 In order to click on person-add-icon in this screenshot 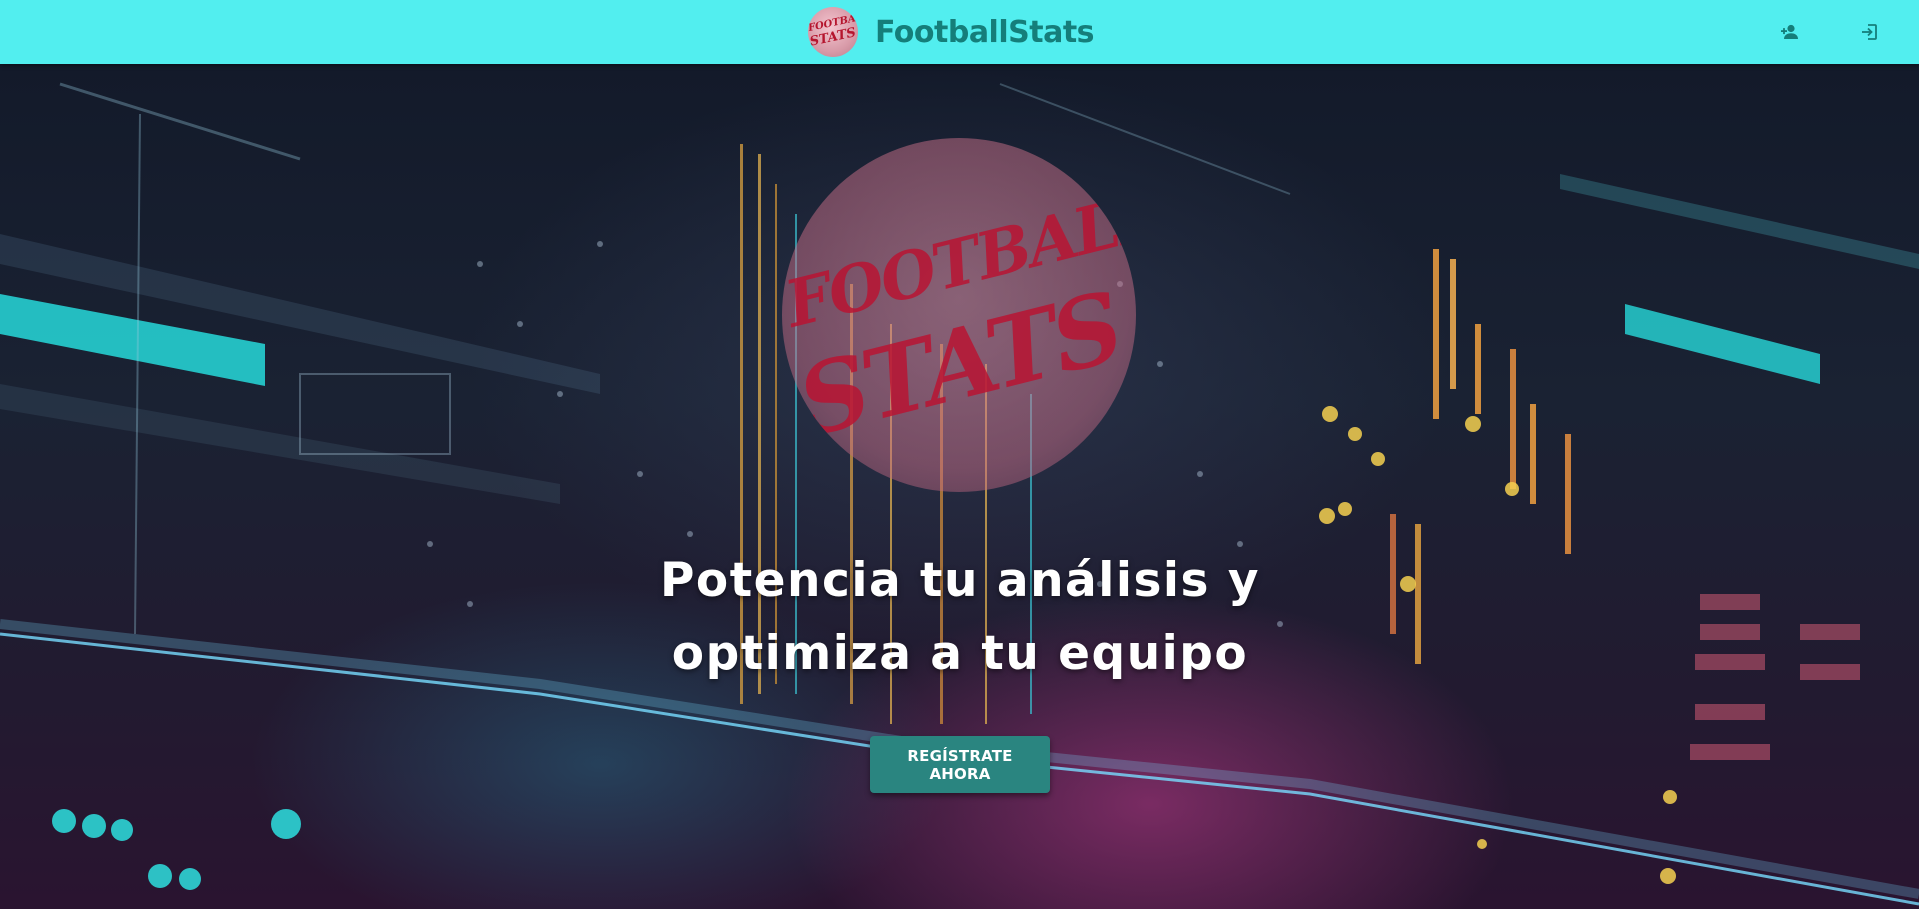, I will do `click(1790, 32)`.